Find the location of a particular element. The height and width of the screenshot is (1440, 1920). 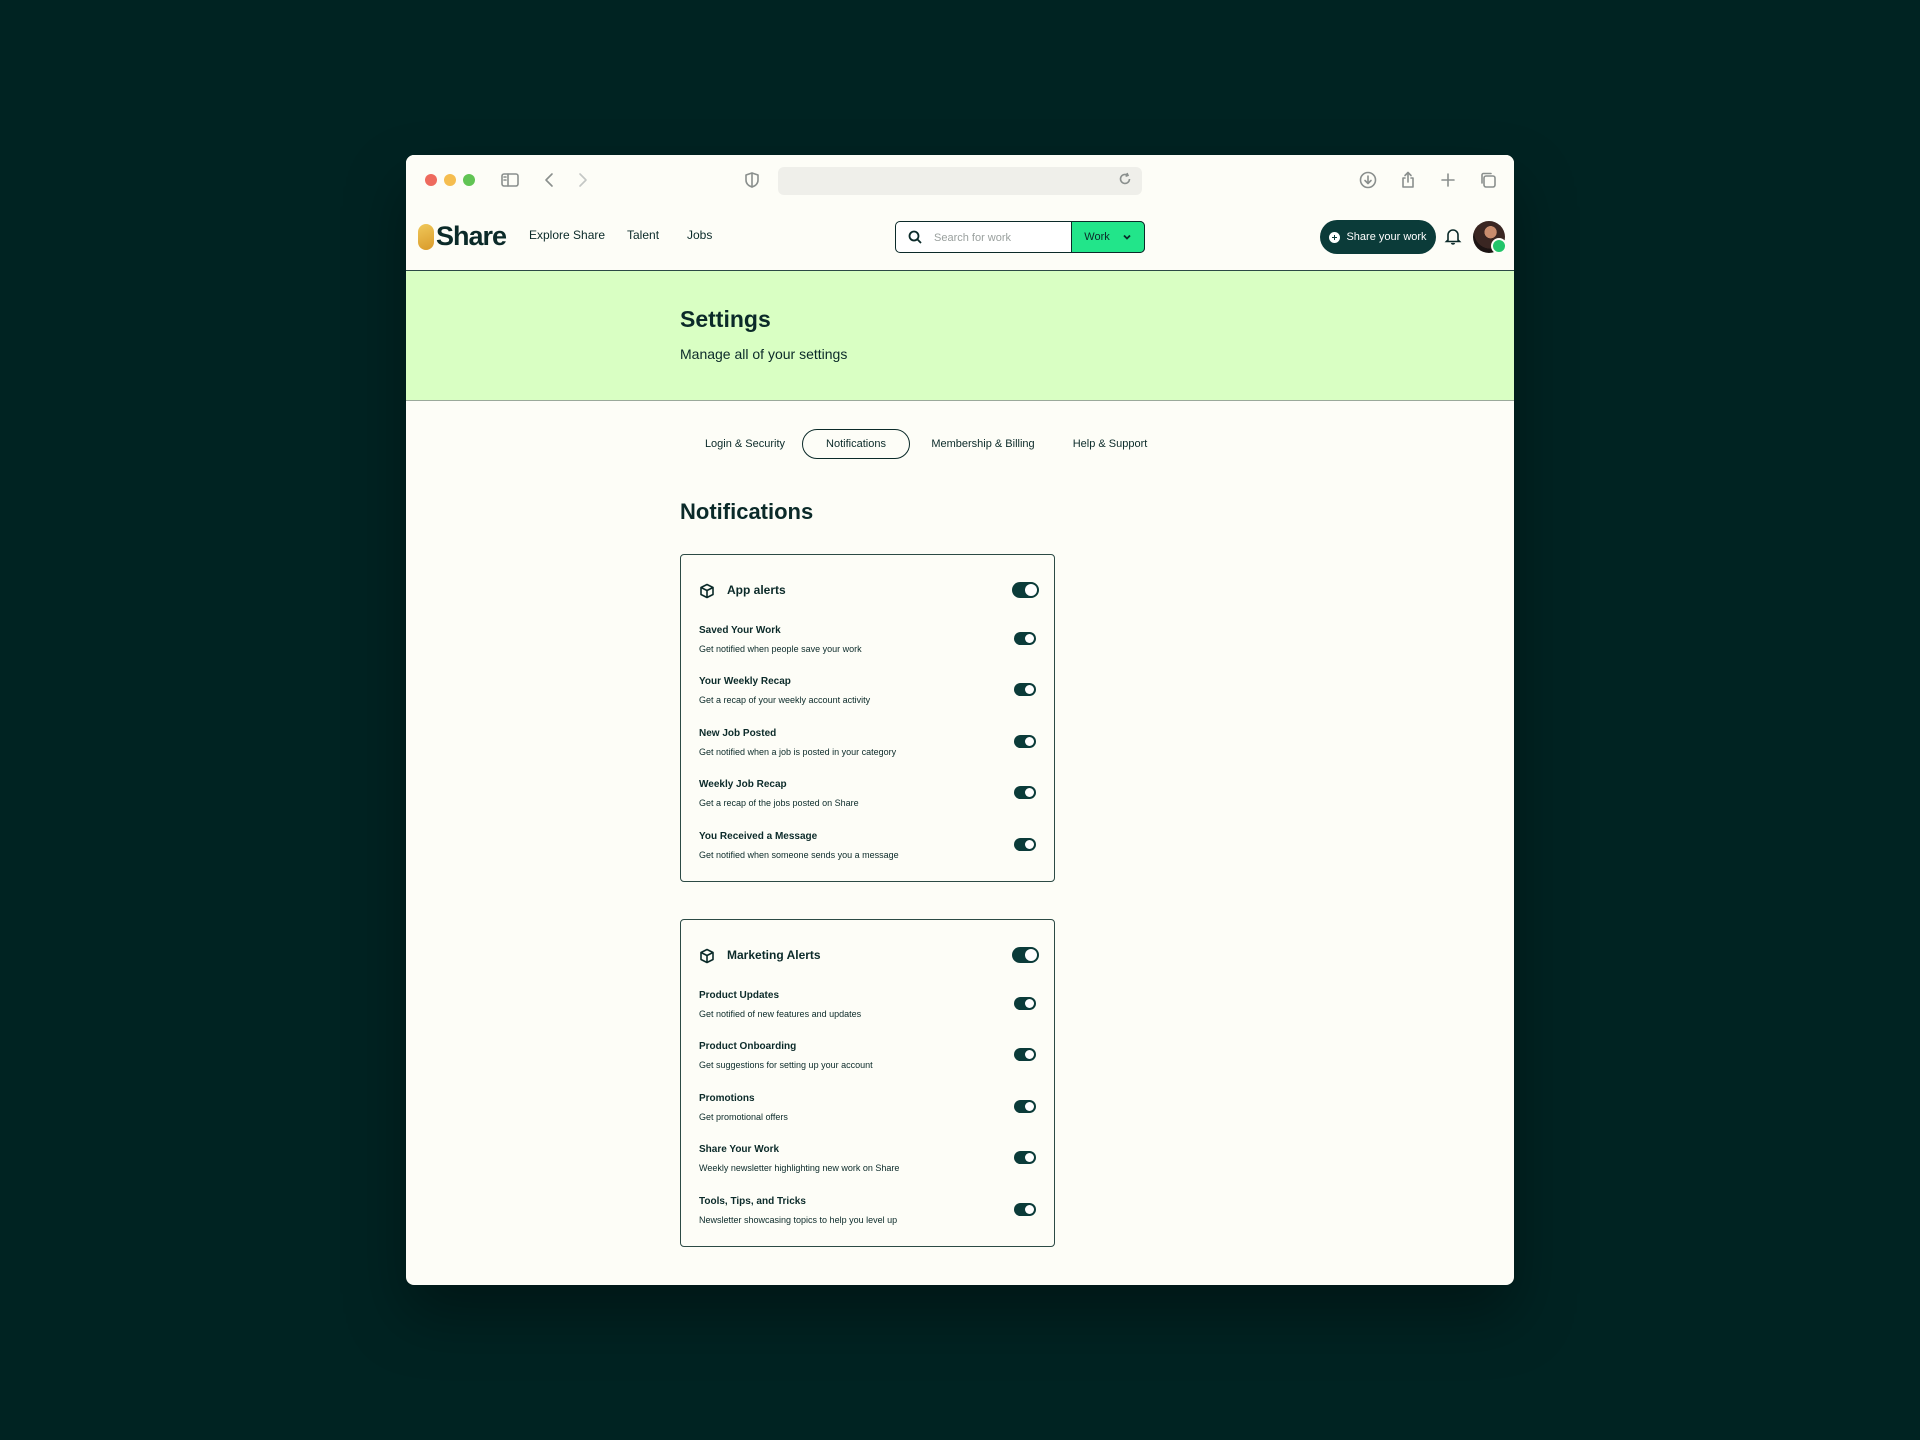

sidebar-toggle-icon is located at coordinates (510, 180).